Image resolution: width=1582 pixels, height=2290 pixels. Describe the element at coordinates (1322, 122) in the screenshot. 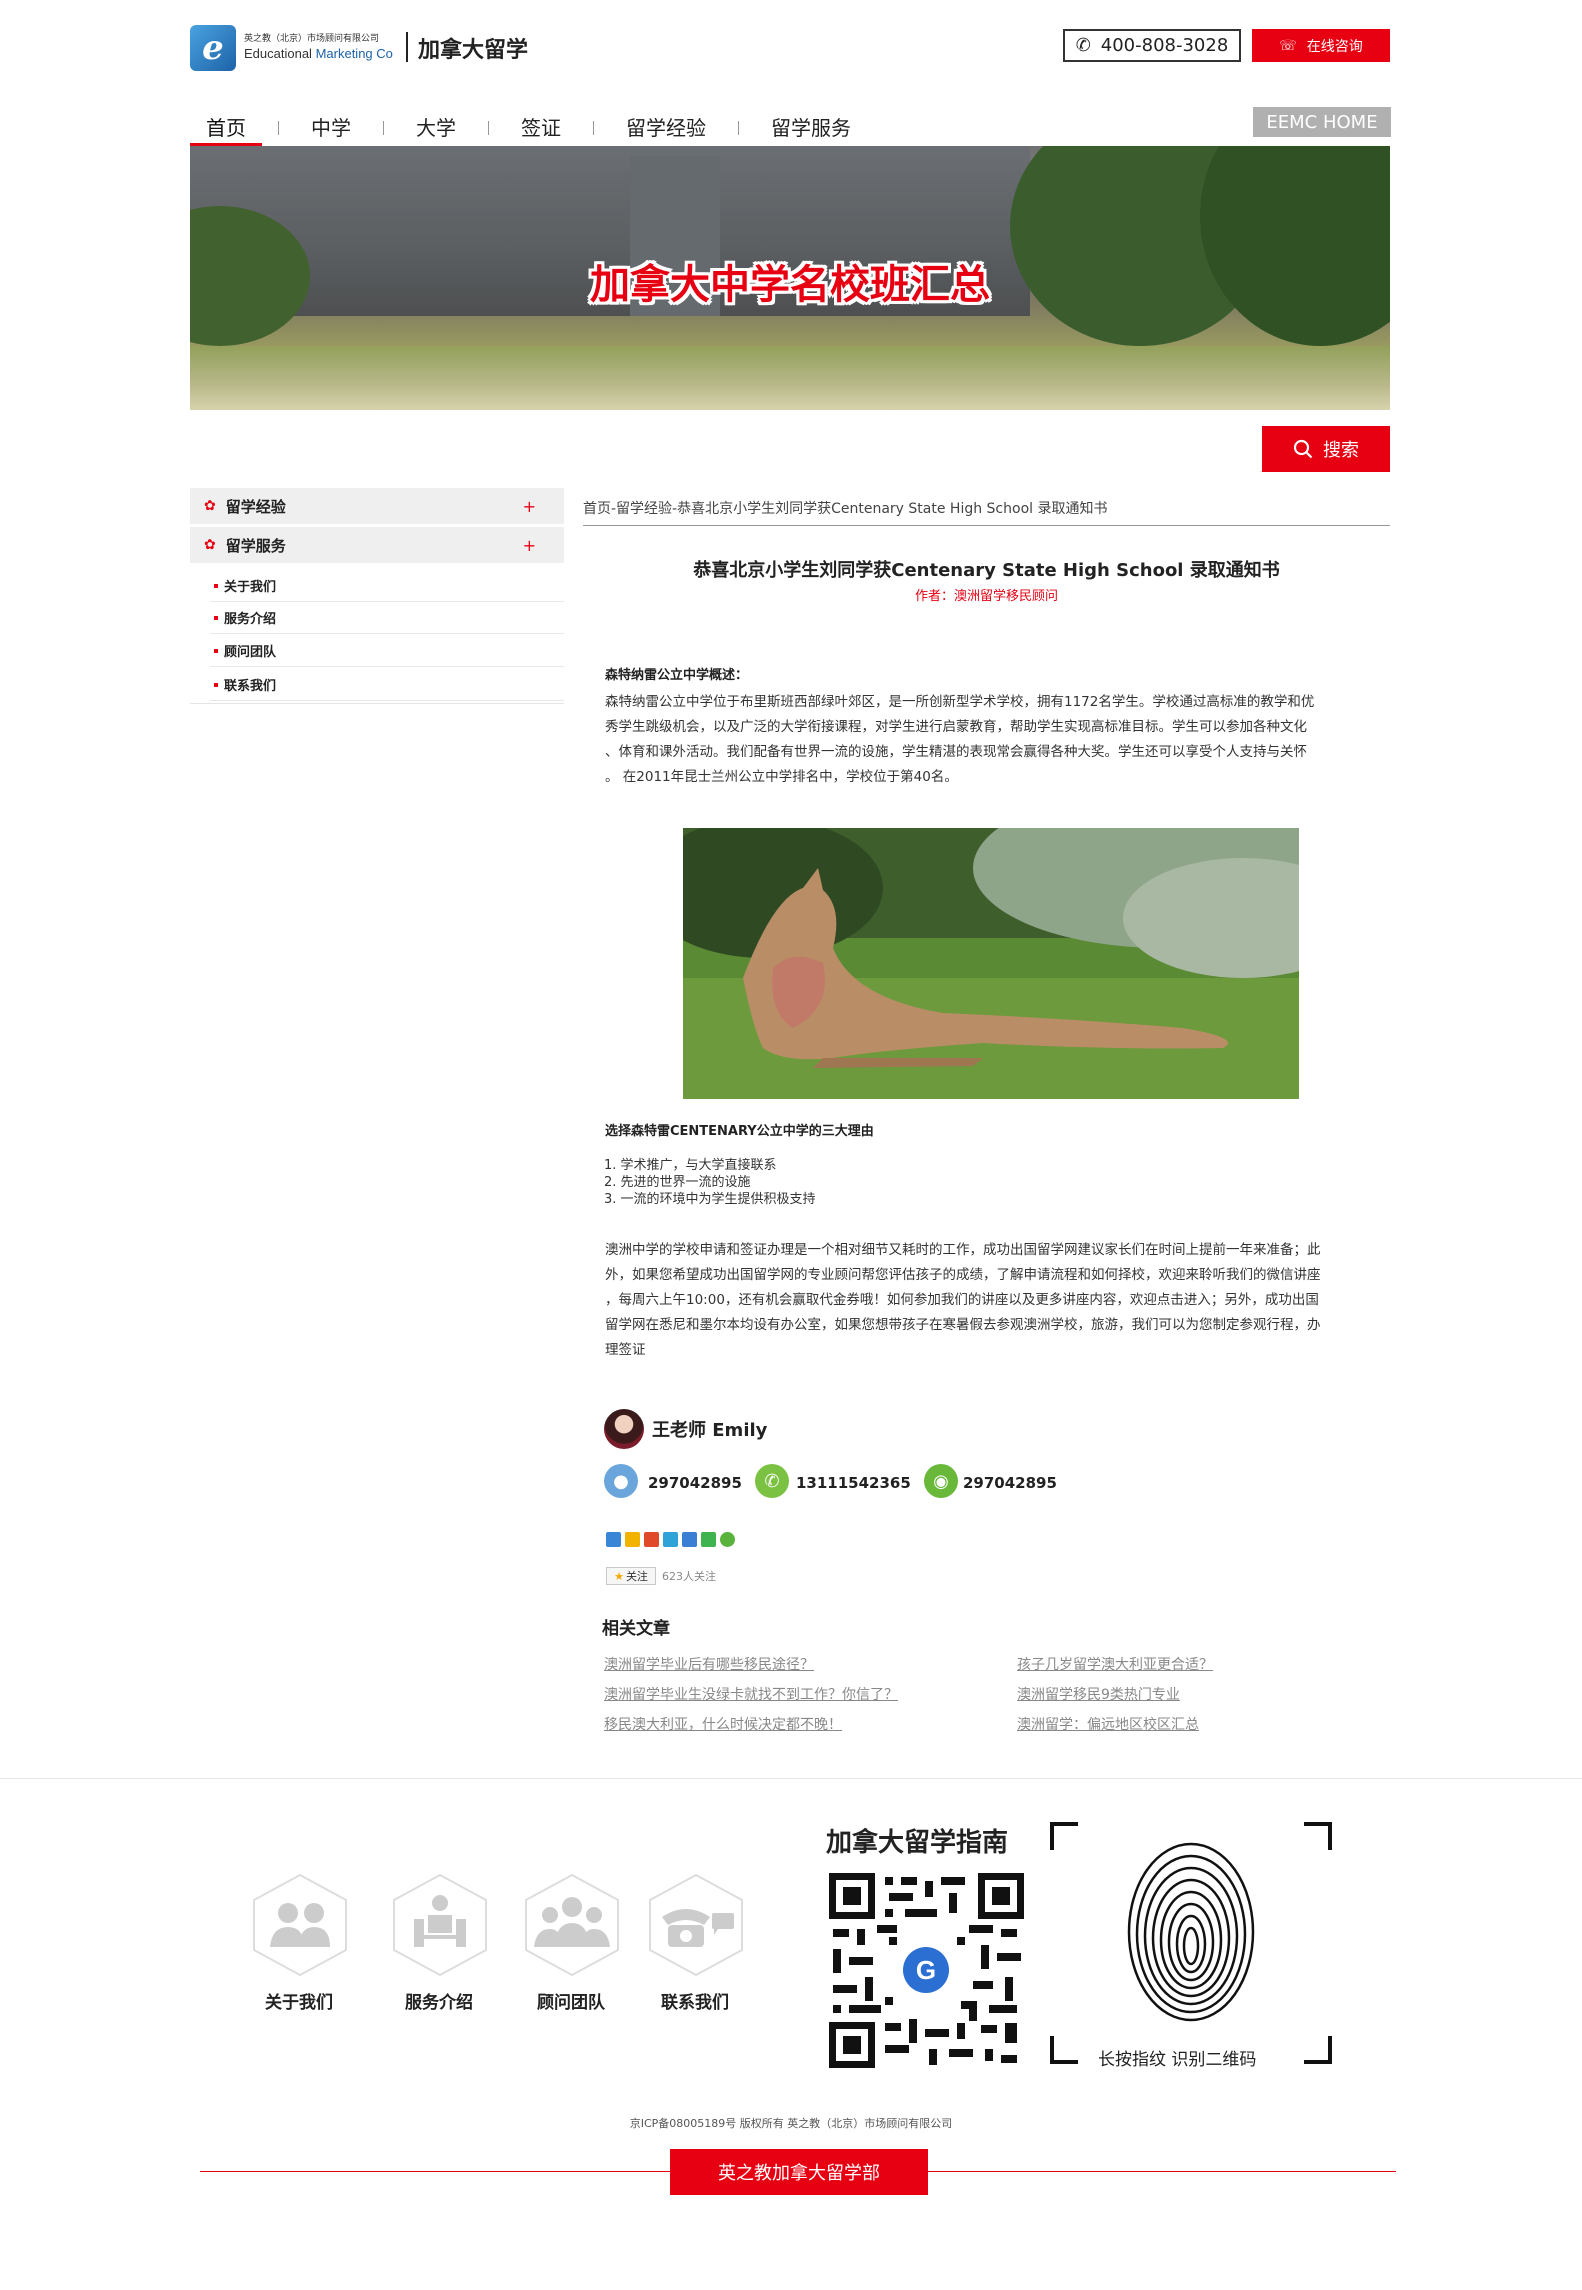

I see `eemc-home-link: EEMC HOME` at that location.